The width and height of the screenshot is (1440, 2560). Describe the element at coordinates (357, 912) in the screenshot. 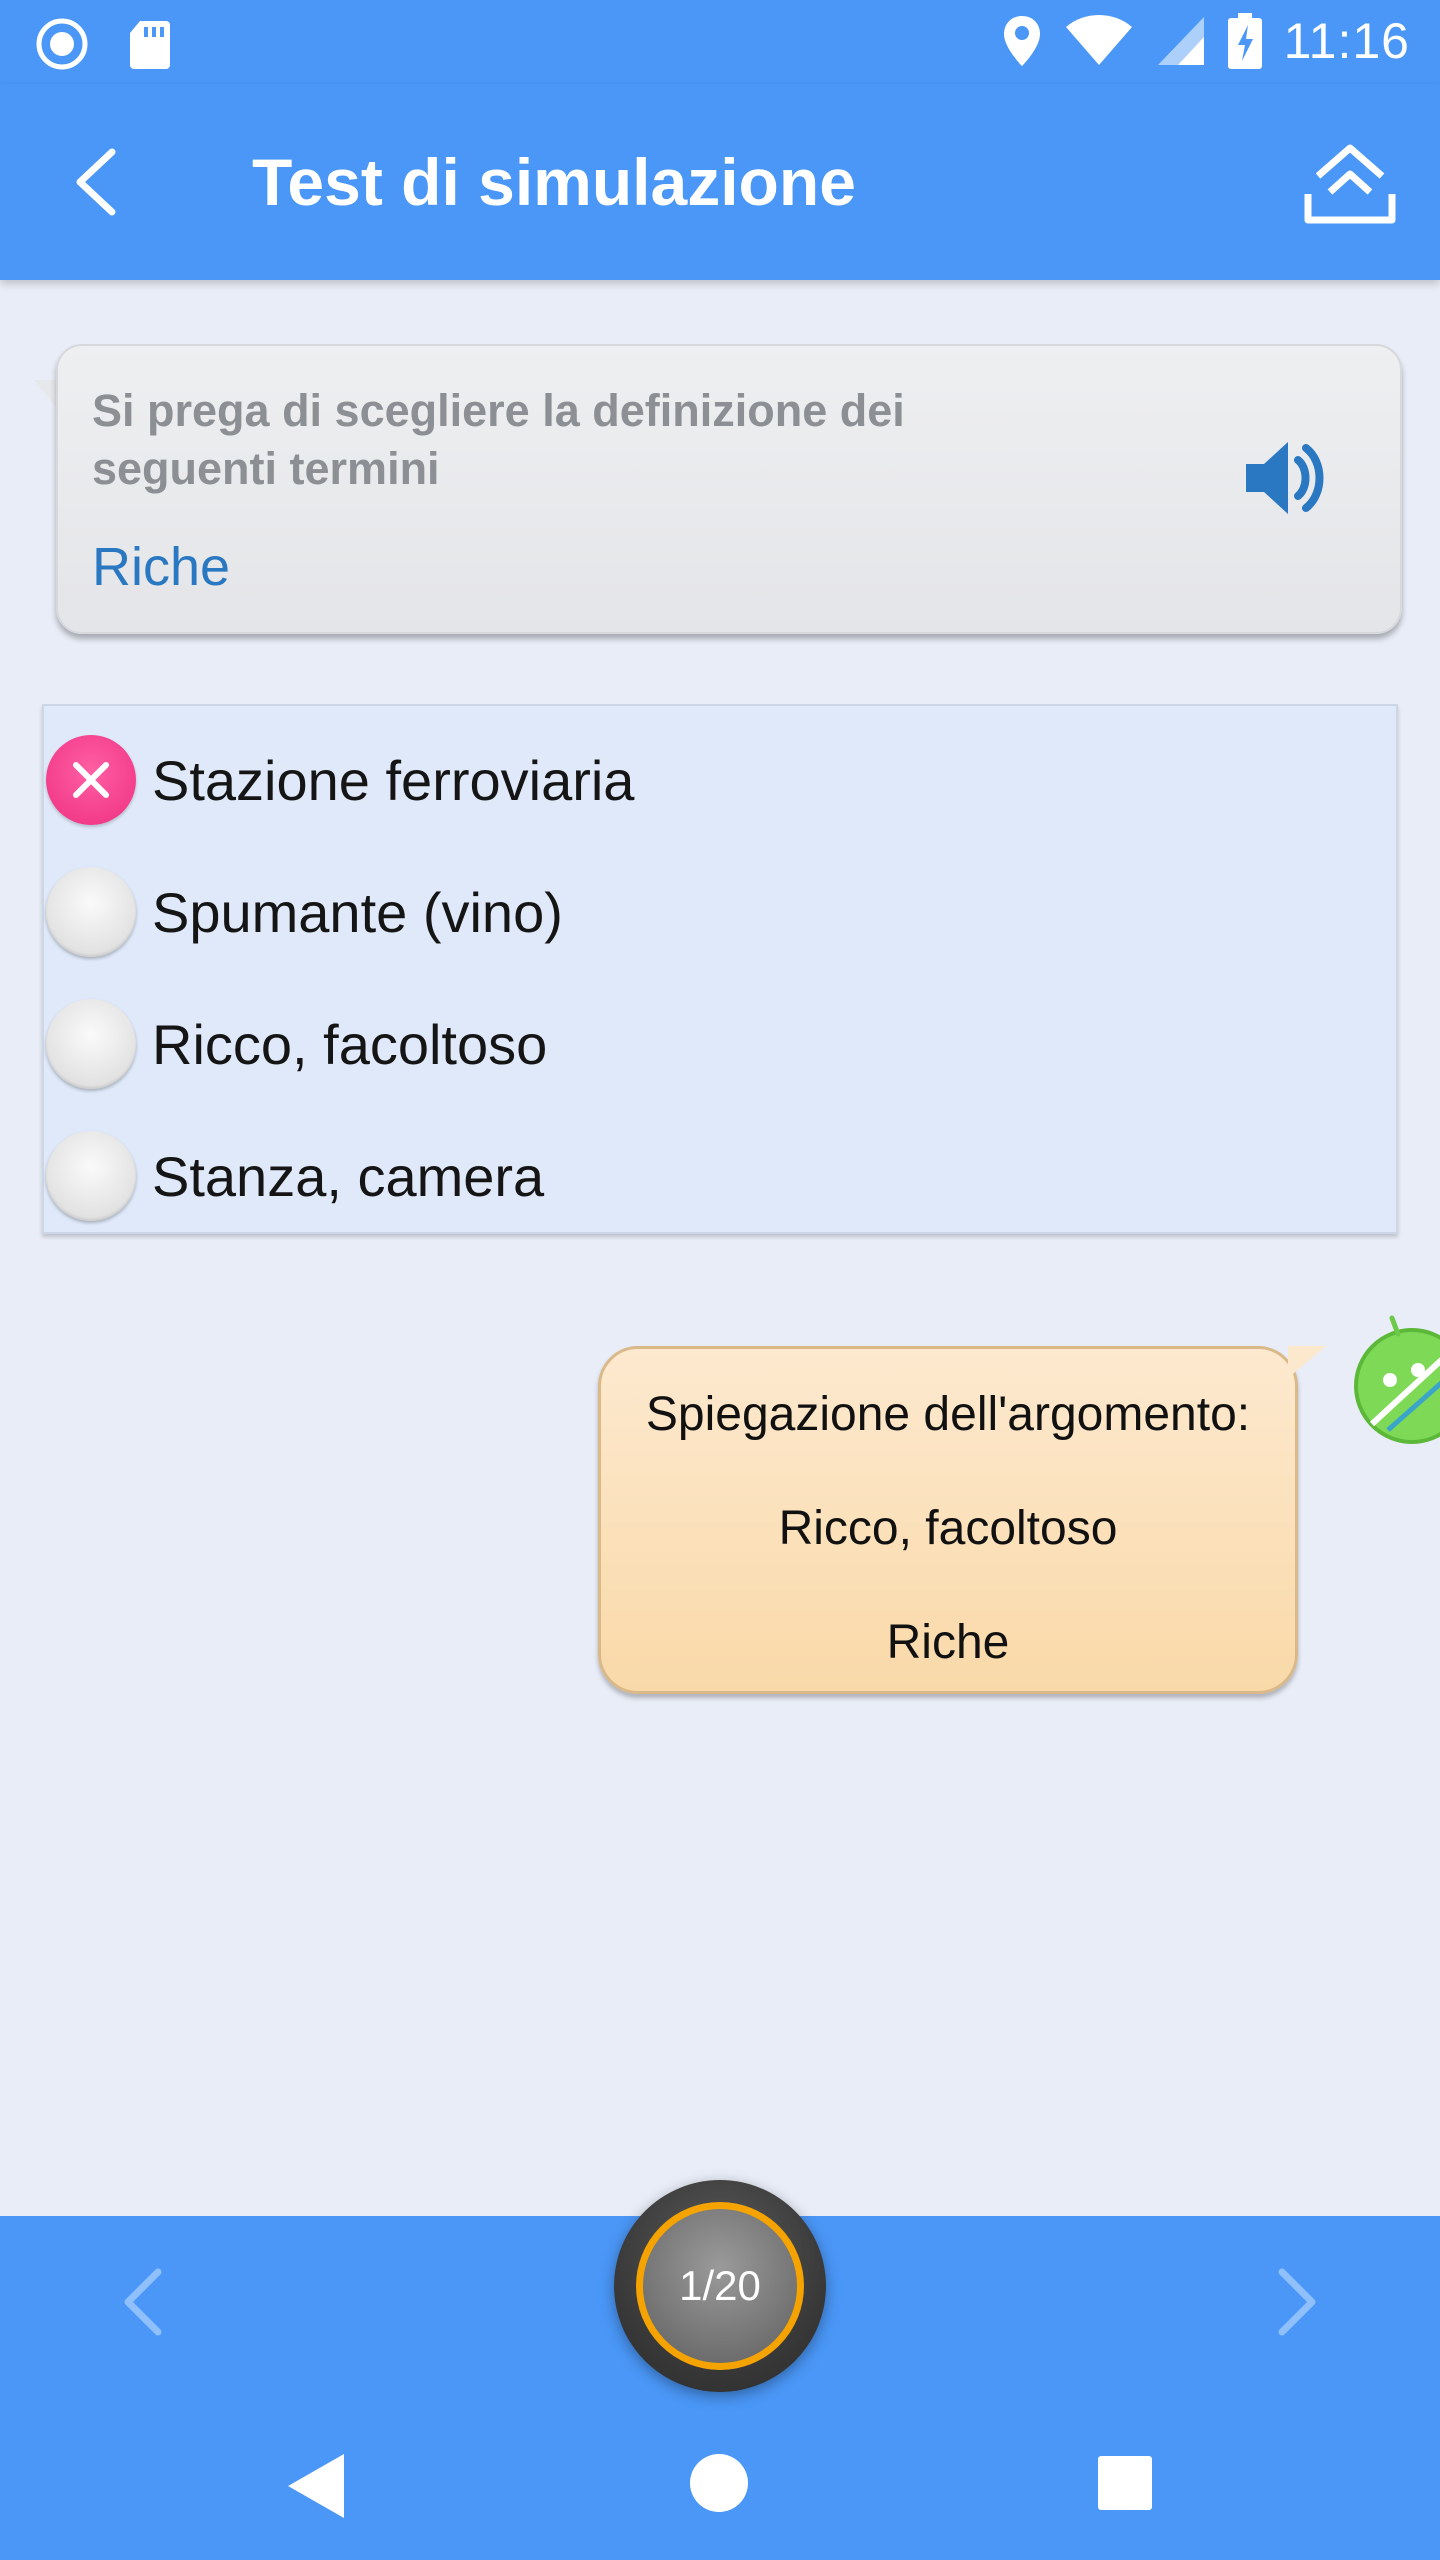

I see `option-label: Spumante (vino)` at that location.